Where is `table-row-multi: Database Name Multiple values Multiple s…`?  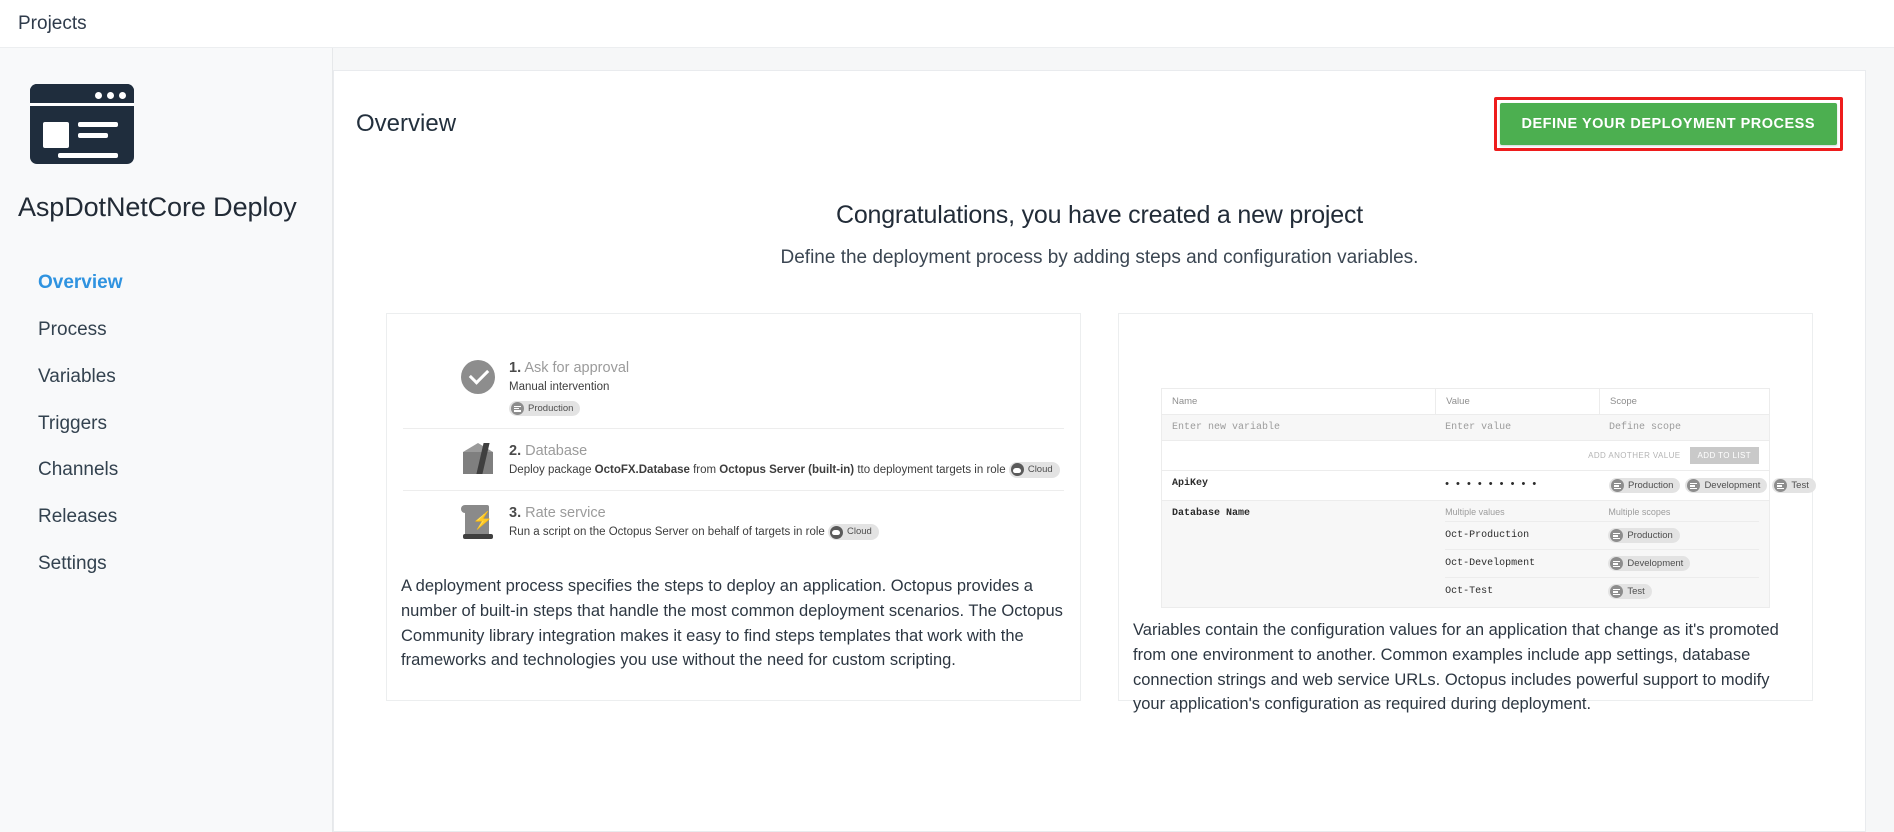
table-row-multi: Database Name Multiple values Multiple s… is located at coordinates (1465, 554).